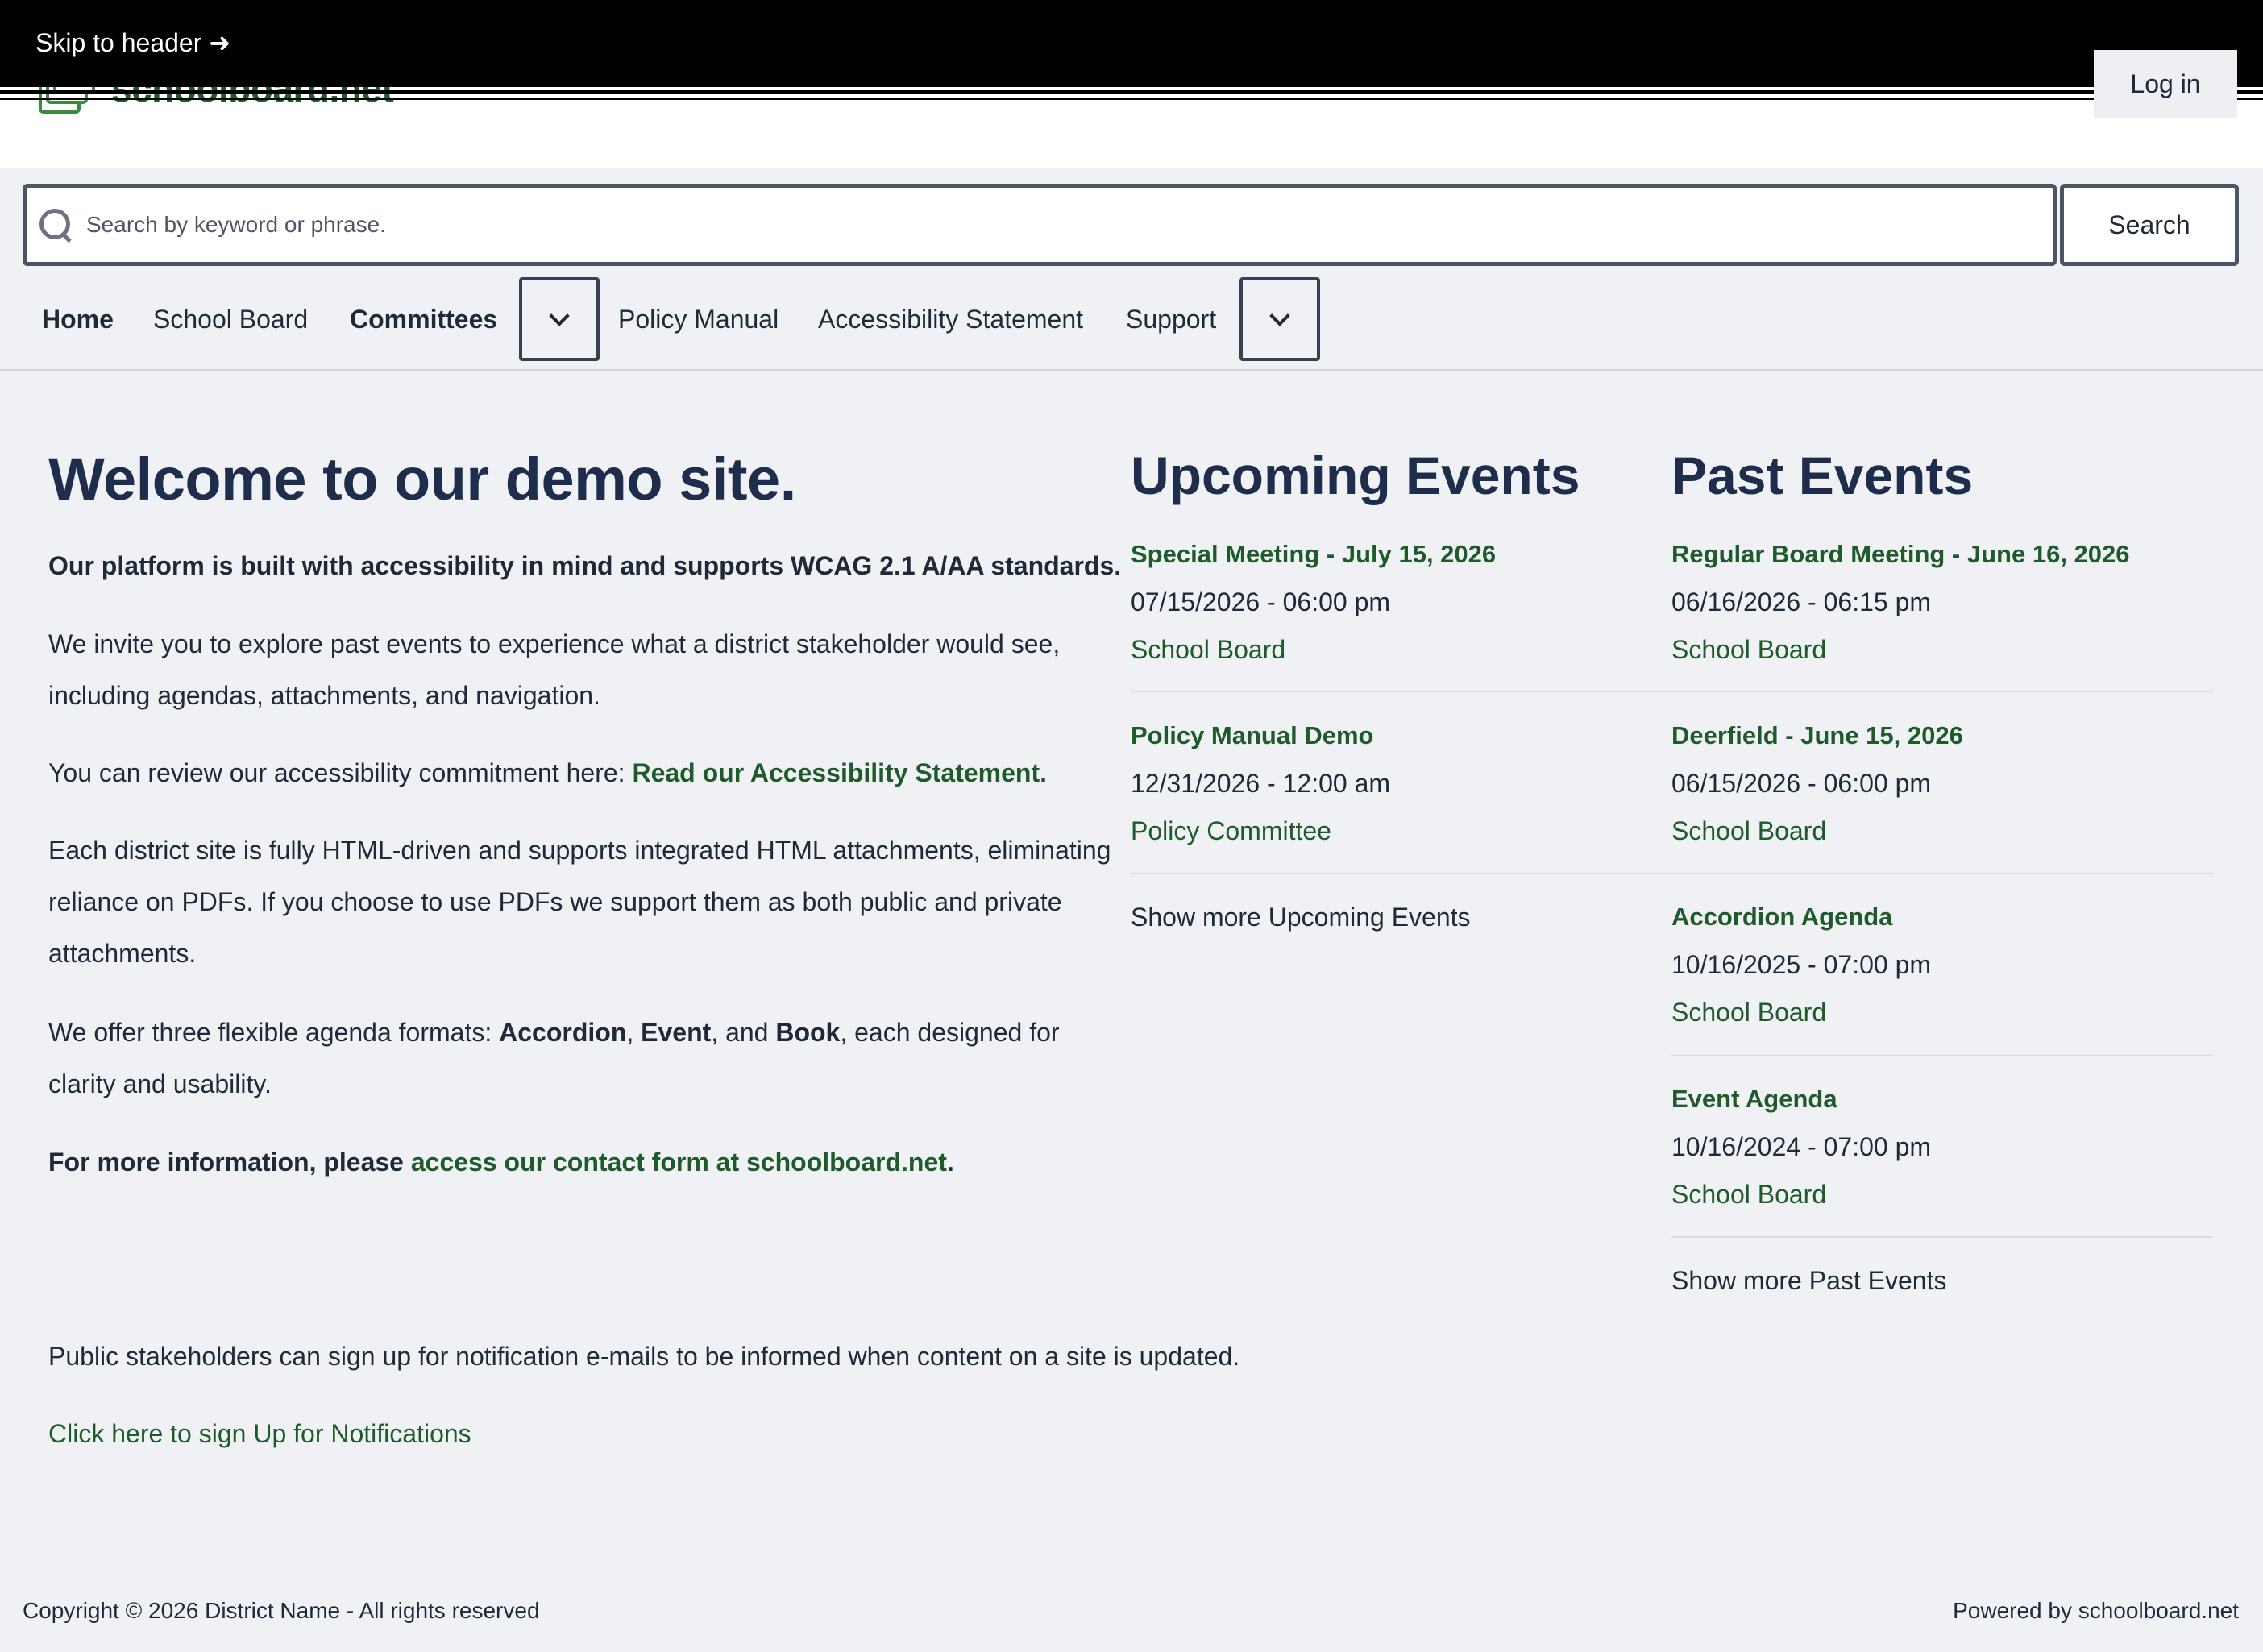  I want to click on signup-notifications-link: Click here to sign Up for Notifications, so click(259, 1434).